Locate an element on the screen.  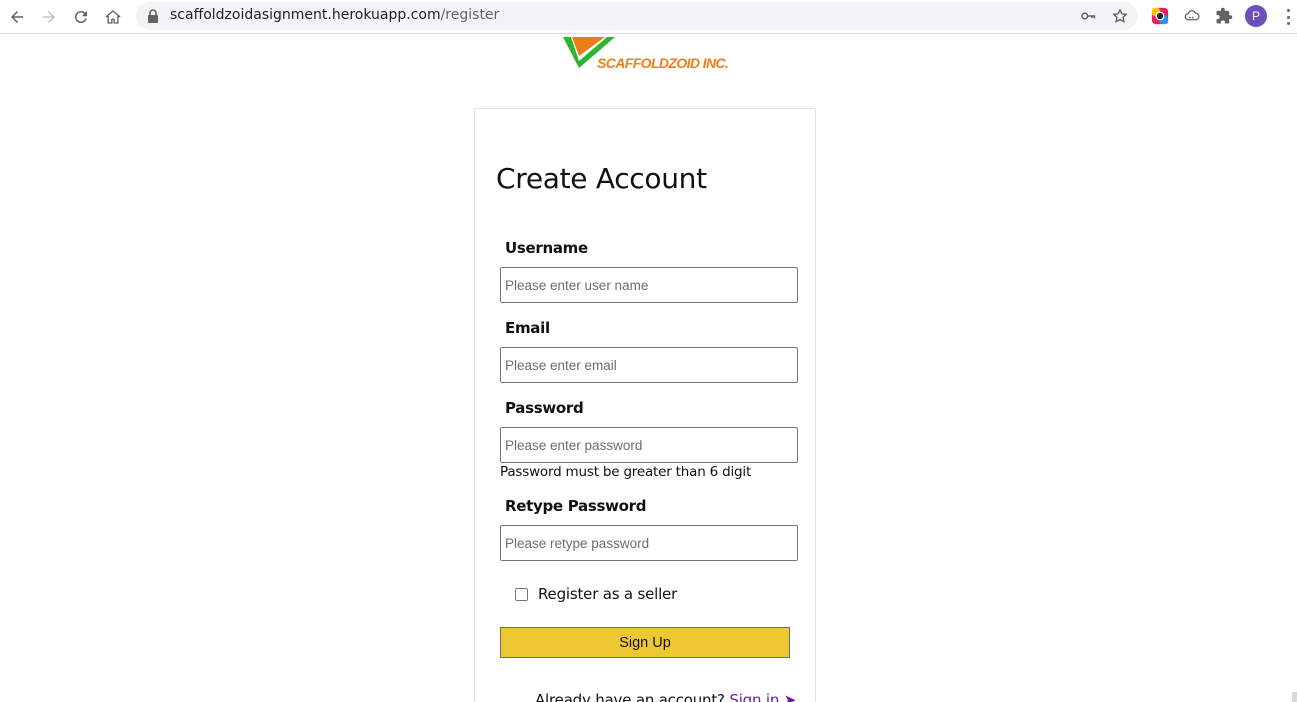
password-input is located at coordinates (649, 445).